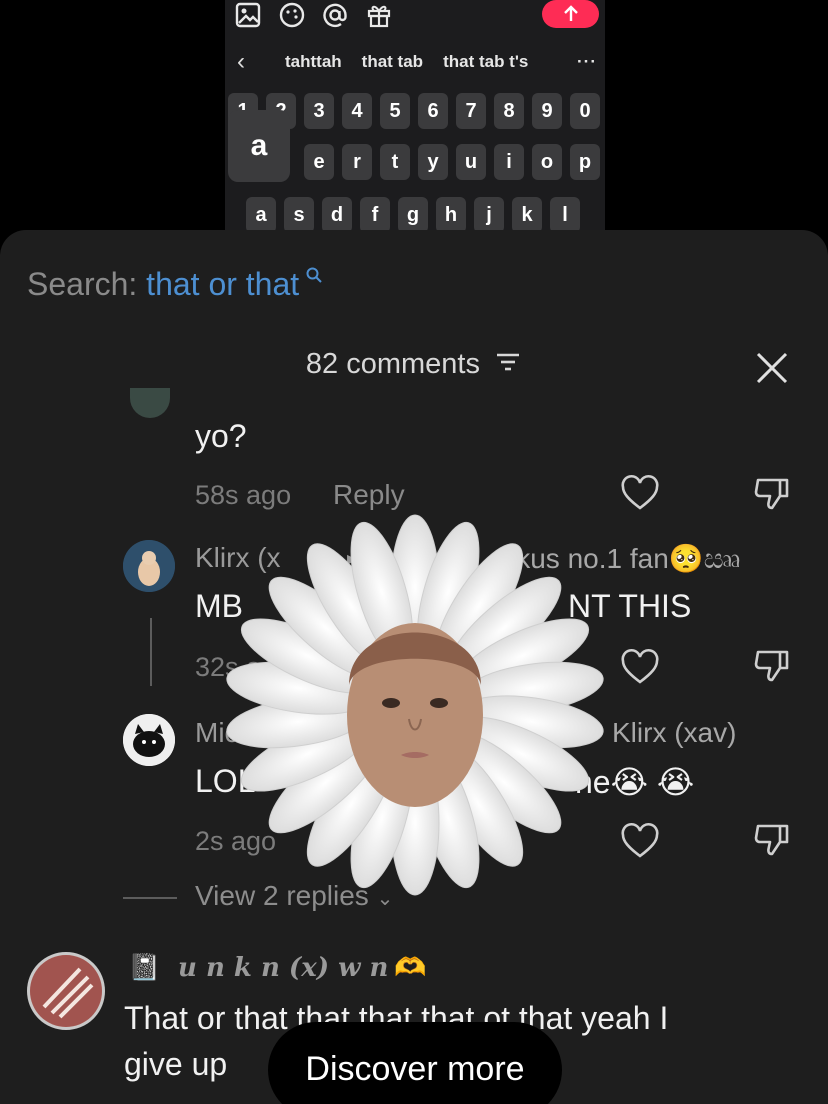 This screenshot has width=828, height=1104. Describe the element at coordinates (415, 1069) in the screenshot. I see `discover-more-label: Discover more` at that location.